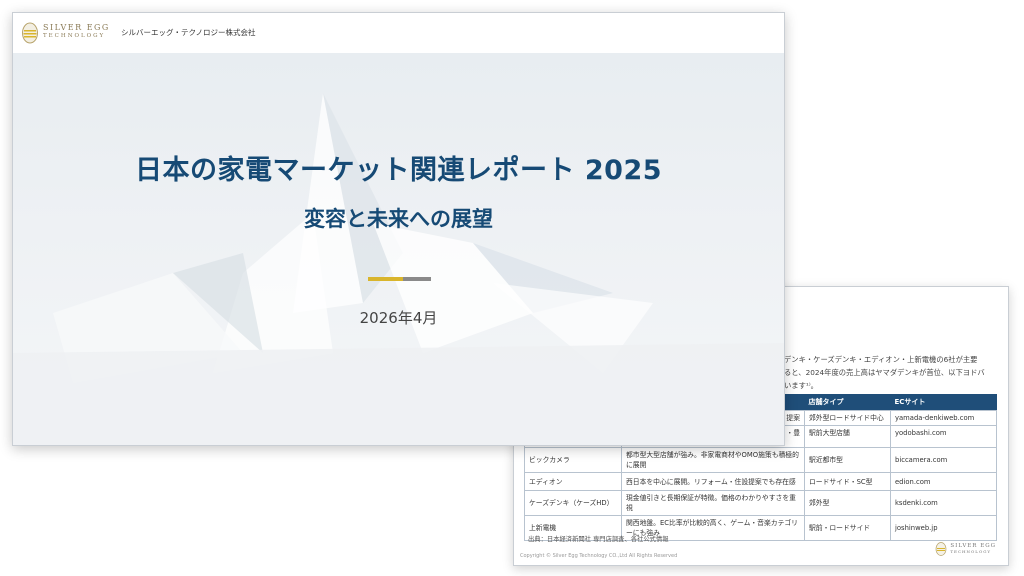  Describe the element at coordinates (943, 436) in the screenshot. I see `table-cell: yodobashi.com` at that location.